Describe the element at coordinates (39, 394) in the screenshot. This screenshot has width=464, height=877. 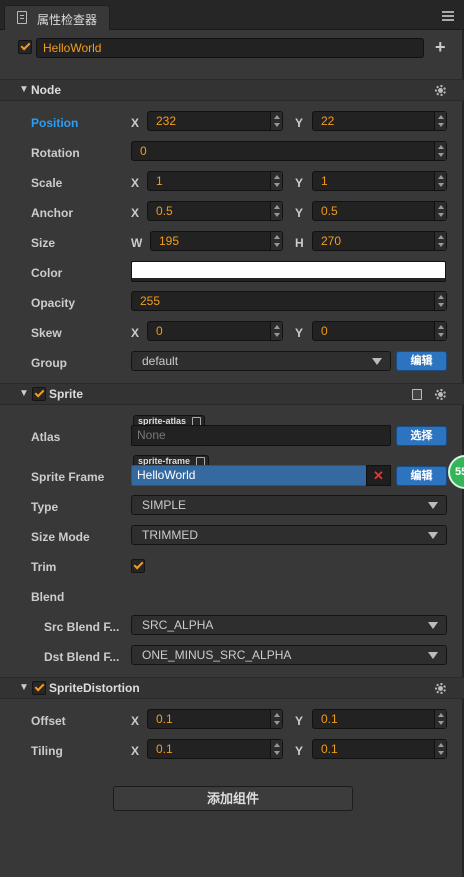
I see `sprite-enabled-checkbox` at that location.